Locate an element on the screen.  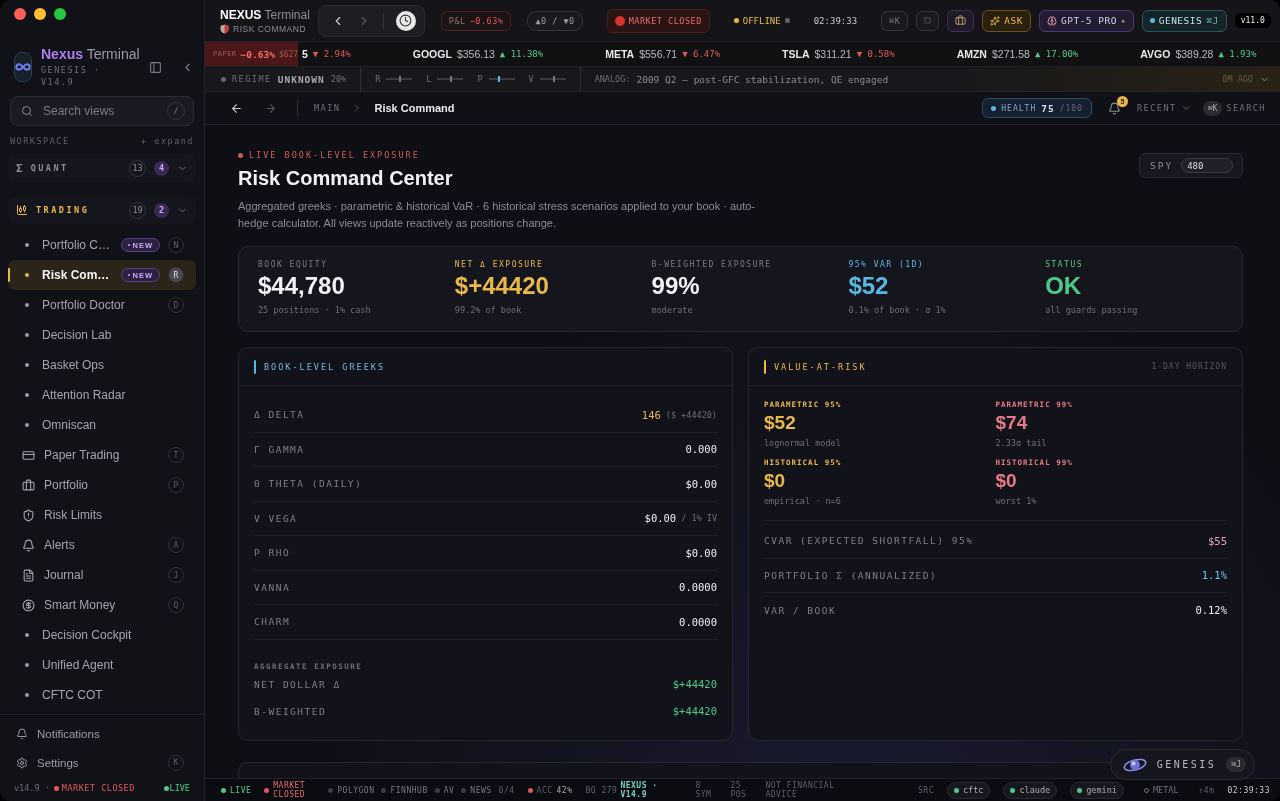
group-header: TRADING 19 2 is located at coordinates (102, 210).